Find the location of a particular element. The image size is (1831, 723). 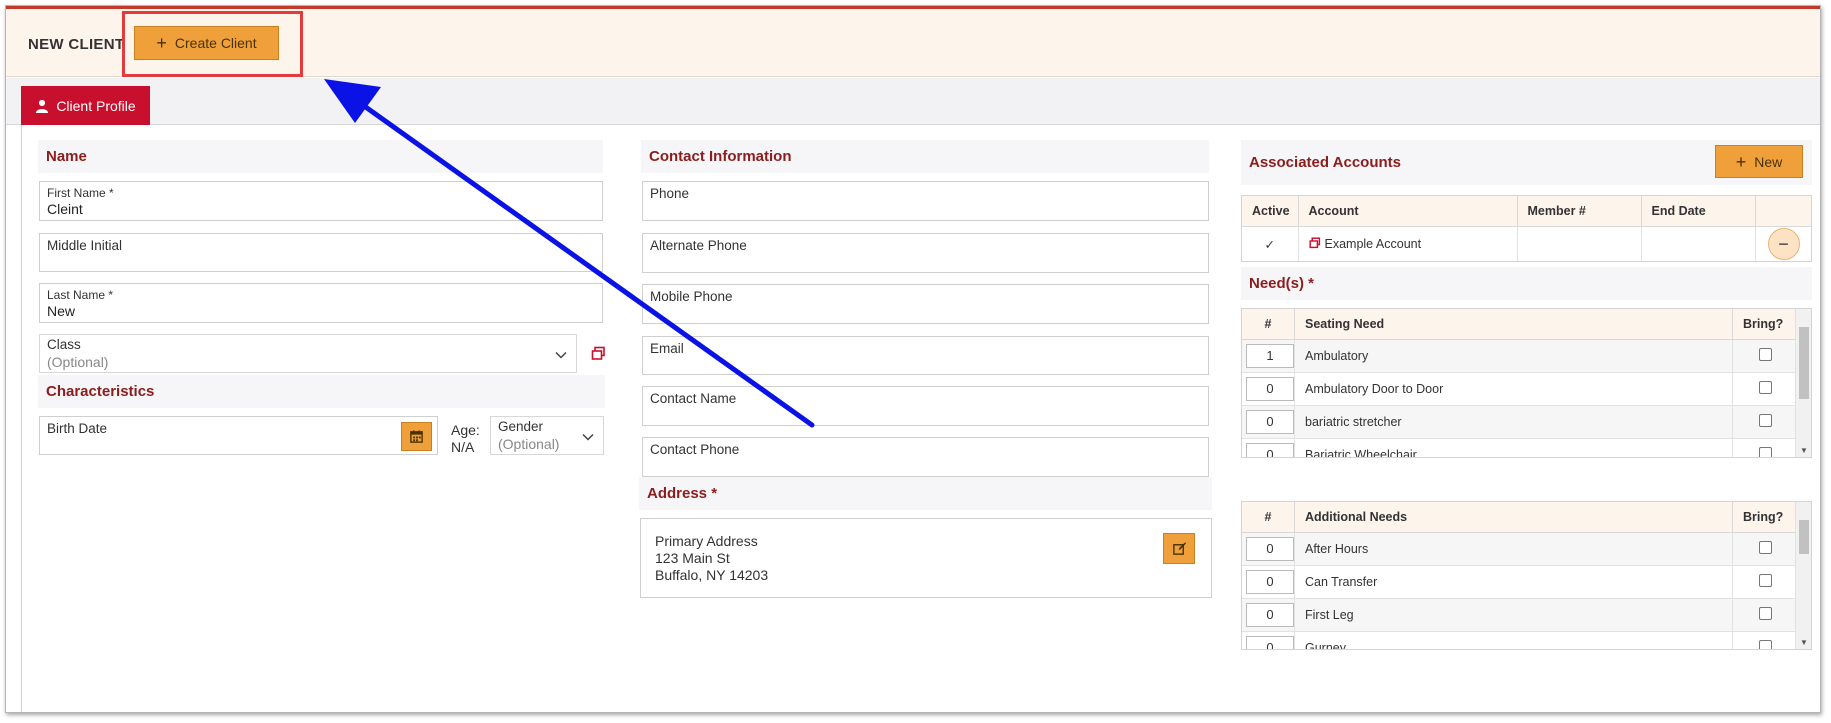

tab-client-profile: Client Profile is located at coordinates (85, 105).